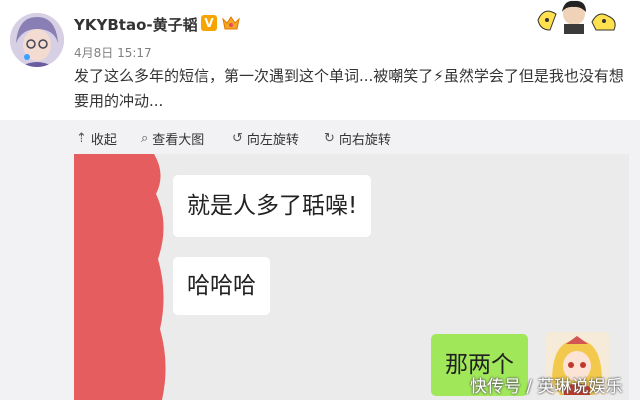 This screenshot has height=400, width=640. Describe the element at coordinates (272, 140) in the screenshot. I see `rotate-left-label: 向左旋转` at that location.